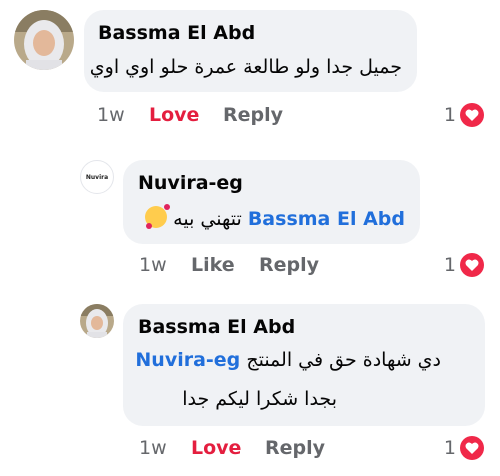 This screenshot has height=476, width=500. What do you see at coordinates (245, 67) in the screenshot?
I see `comment-text: جميل جدا ولو طالعة عمرة حلو اوي اوي` at bounding box center [245, 67].